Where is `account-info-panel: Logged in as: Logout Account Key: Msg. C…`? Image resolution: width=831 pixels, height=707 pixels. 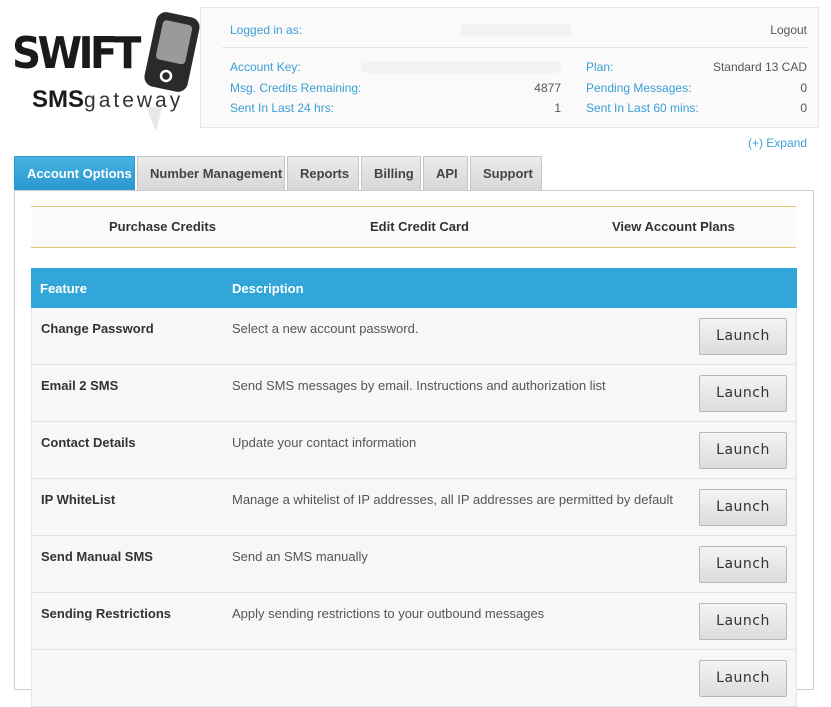 account-info-panel: Logged in as: Logout Account Key: Msg. C… is located at coordinates (509, 67).